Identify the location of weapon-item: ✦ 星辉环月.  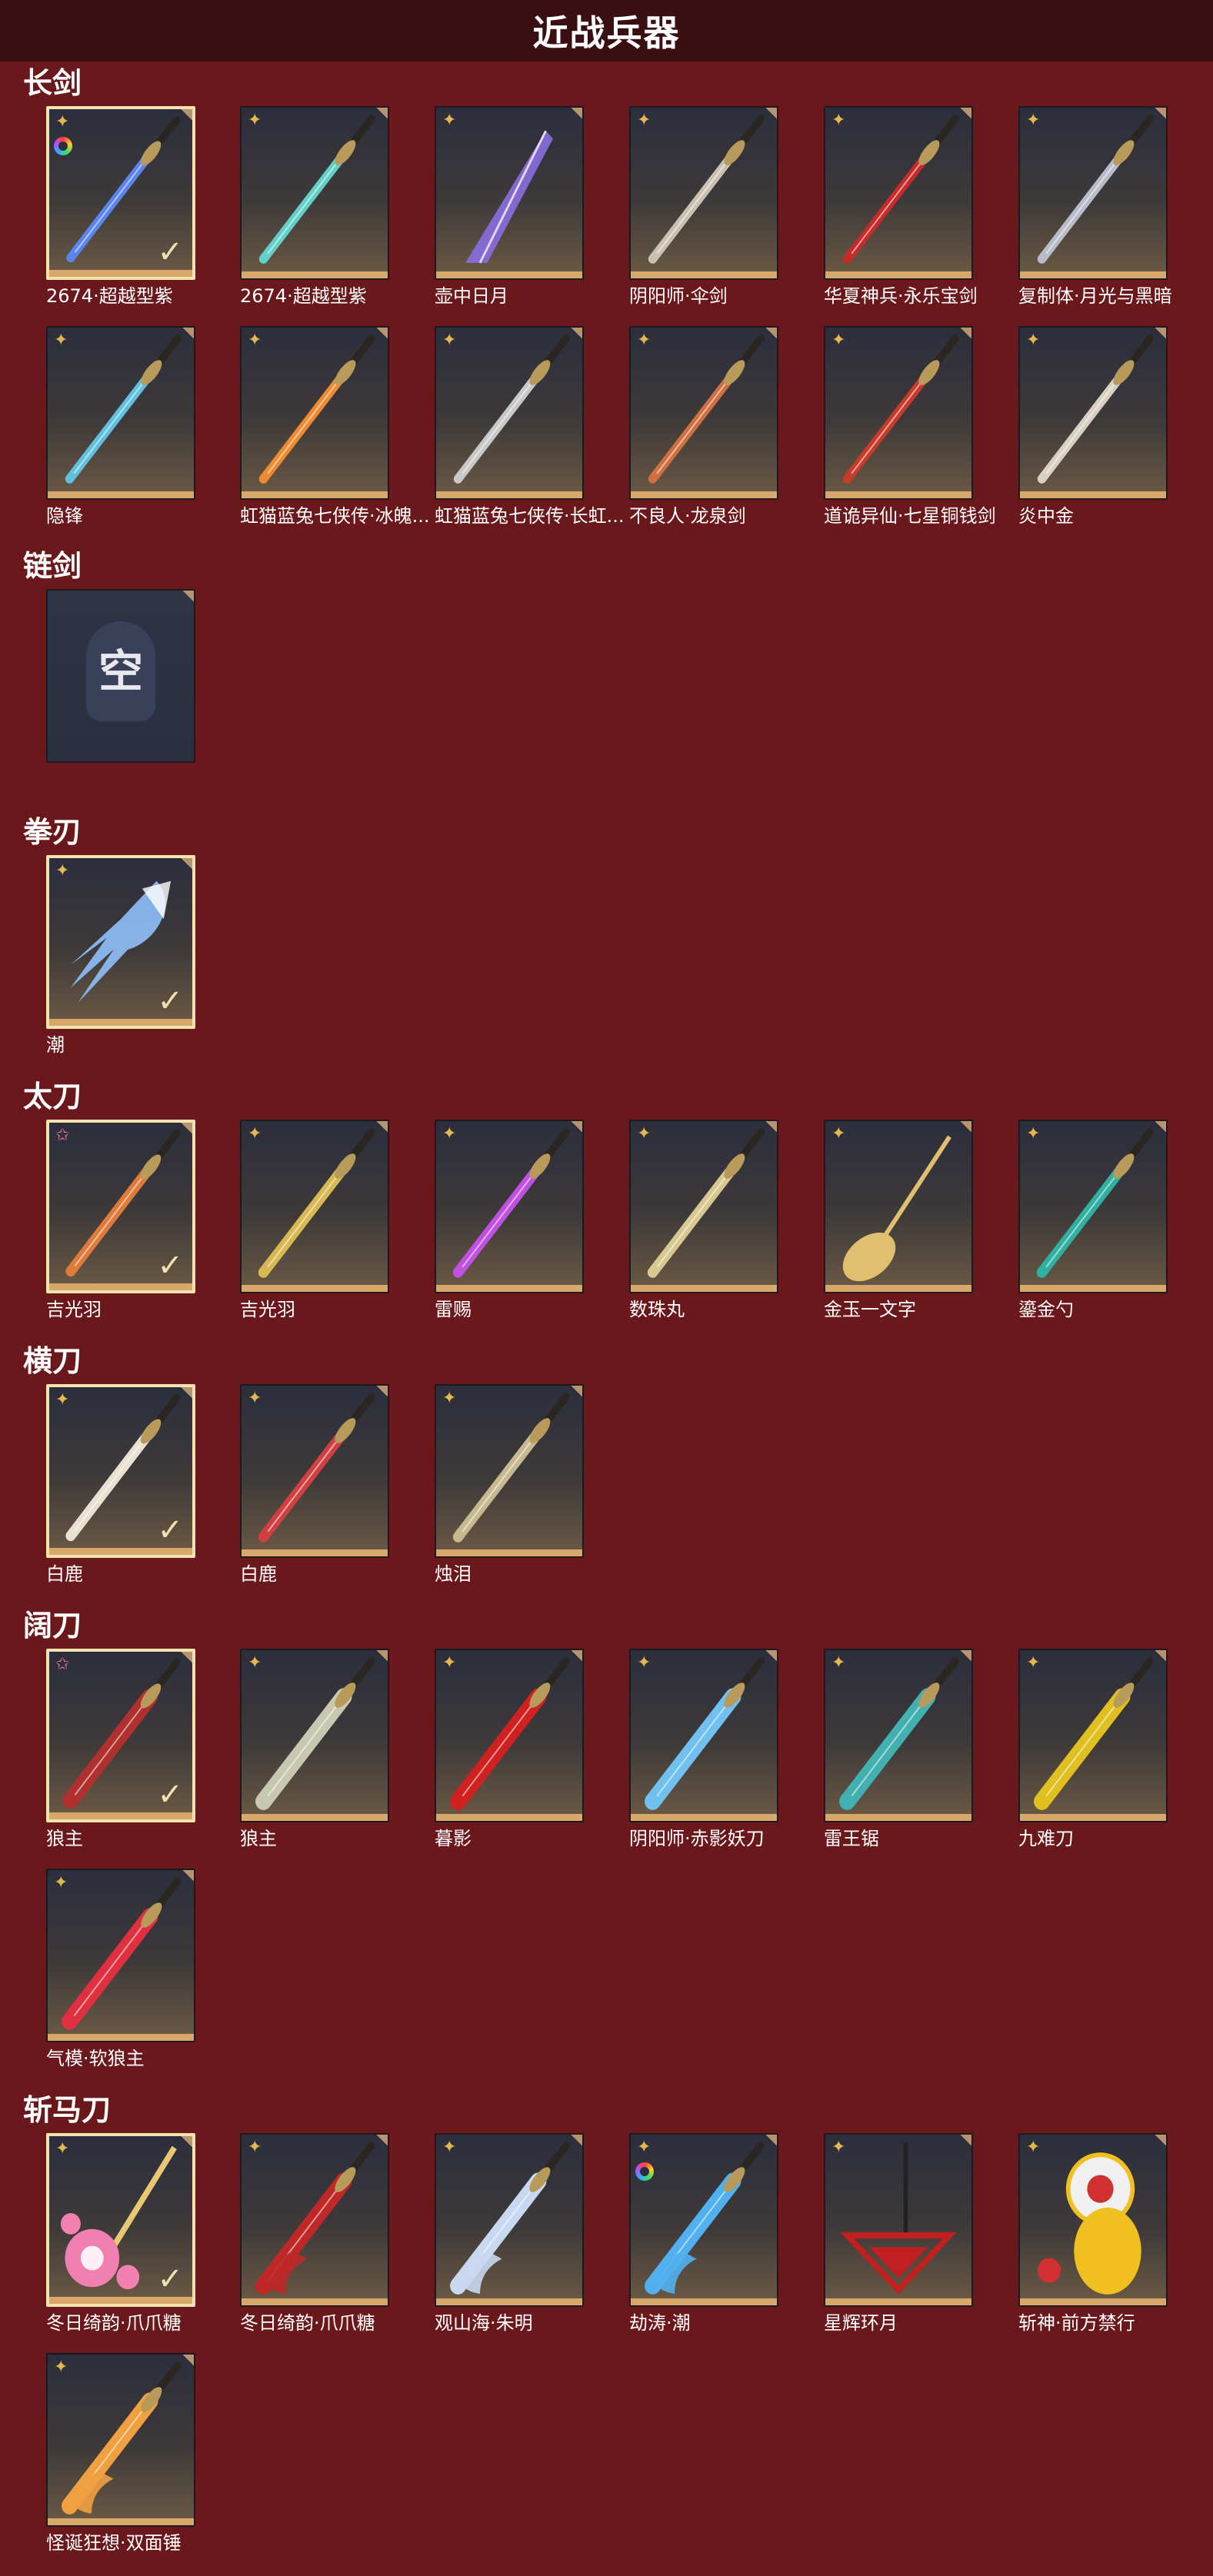
(898, 2245).